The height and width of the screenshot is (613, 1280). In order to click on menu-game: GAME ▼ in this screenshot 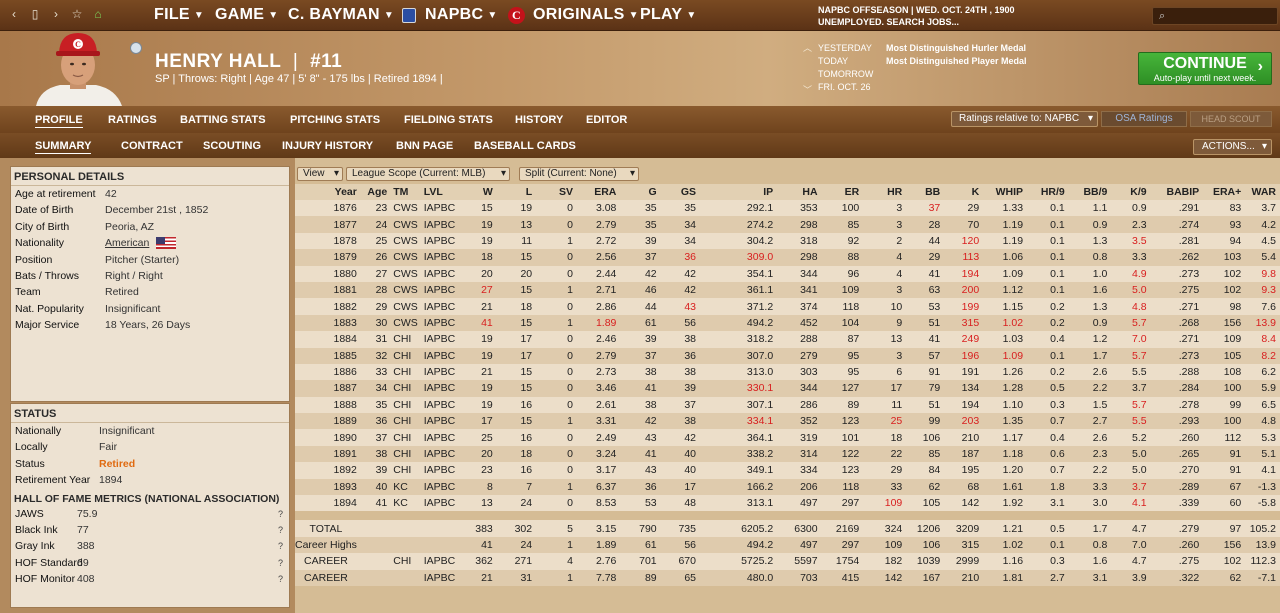, I will do `click(246, 15)`.